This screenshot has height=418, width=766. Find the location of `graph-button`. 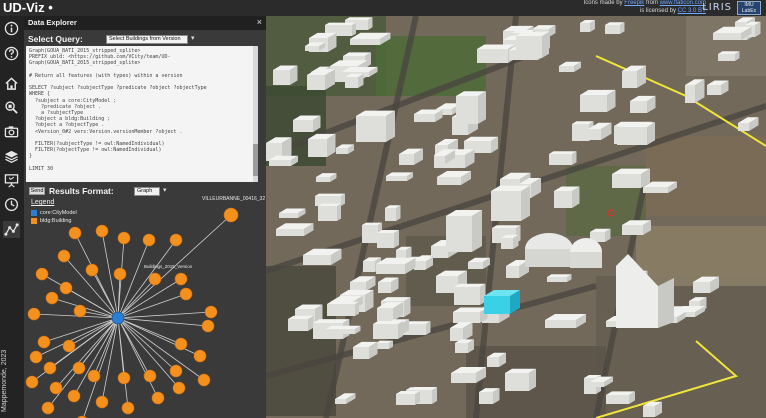

graph-button is located at coordinates (11, 229).